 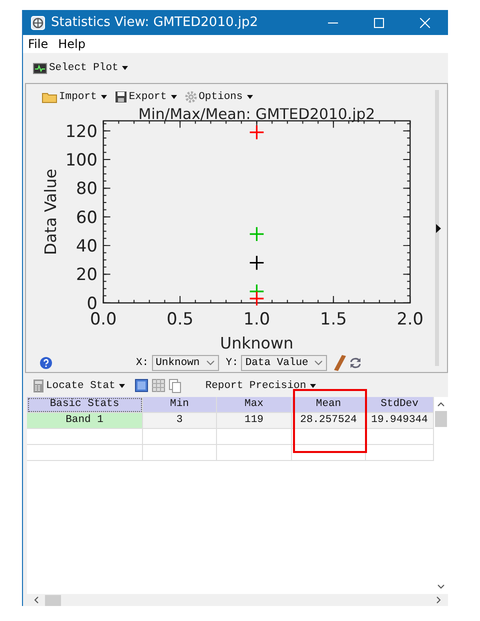 I want to click on y-axis-selector-label: Y:, so click(x=232, y=363).